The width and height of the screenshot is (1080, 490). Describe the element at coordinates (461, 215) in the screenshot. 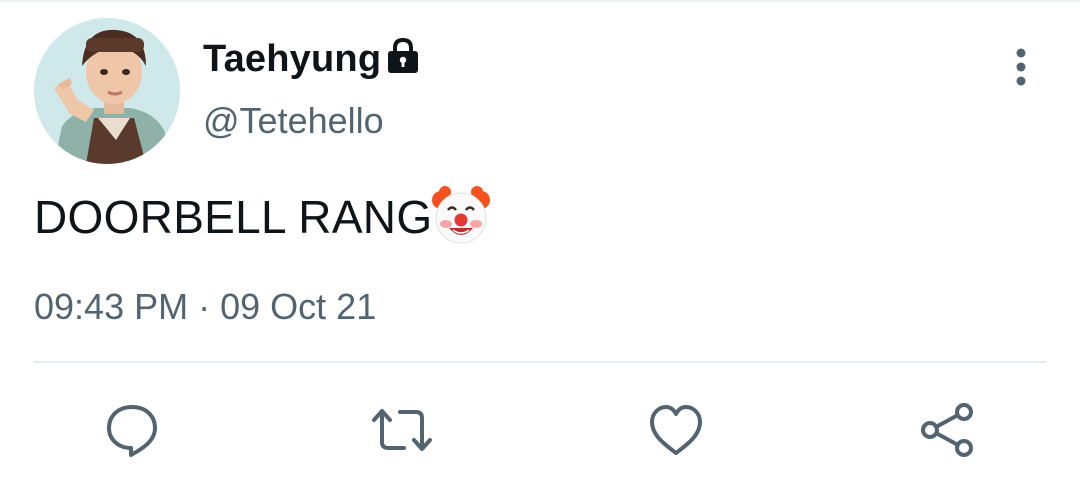

I see `clown-face-emoji` at that location.